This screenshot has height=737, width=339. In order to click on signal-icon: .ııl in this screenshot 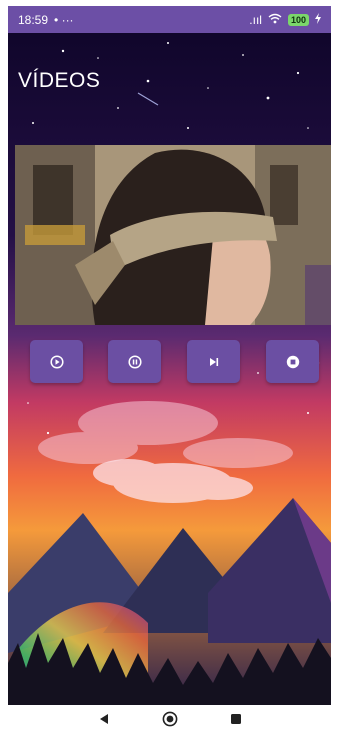, I will do `click(255, 19)`.